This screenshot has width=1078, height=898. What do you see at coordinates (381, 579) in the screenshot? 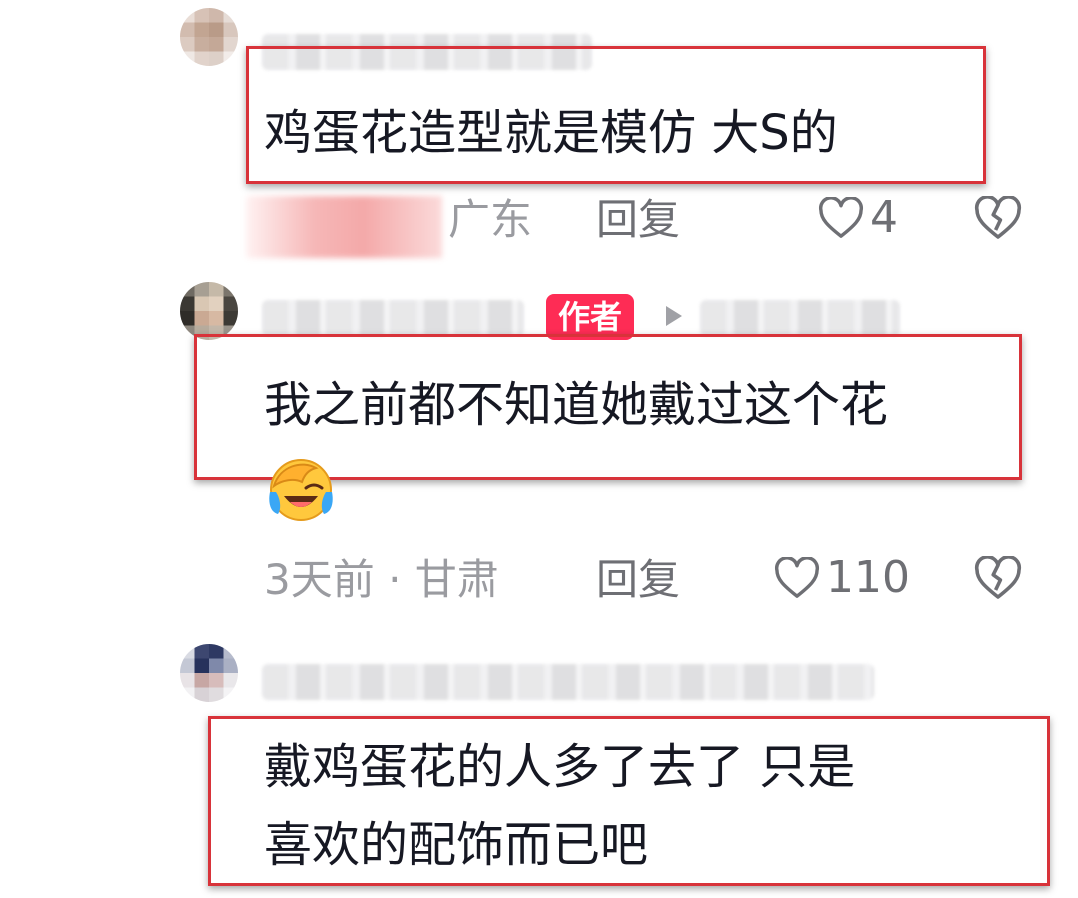
I see `comment-time-location: 3天前 · 甘肃` at bounding box center [381, 579].